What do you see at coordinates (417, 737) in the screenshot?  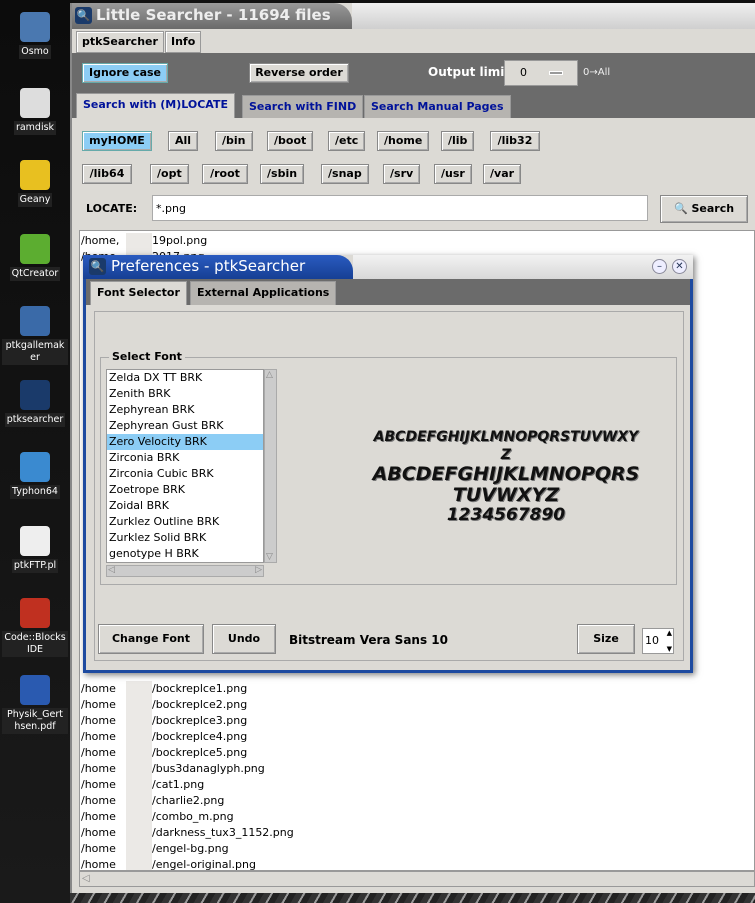 I see `table-row: /home/bockreplce4.png` at bounding box center [417, 737].